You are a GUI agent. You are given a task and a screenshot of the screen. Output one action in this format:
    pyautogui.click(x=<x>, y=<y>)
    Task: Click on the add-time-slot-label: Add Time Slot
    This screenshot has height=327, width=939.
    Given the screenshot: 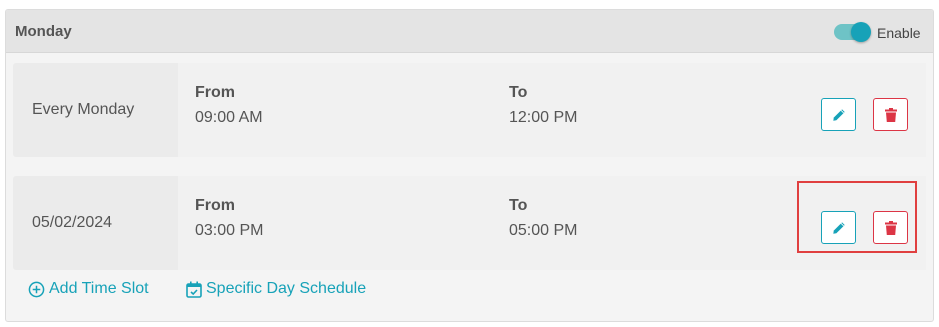 What is the action you would take?
    pyautogui.click(x=99, y=288)
    